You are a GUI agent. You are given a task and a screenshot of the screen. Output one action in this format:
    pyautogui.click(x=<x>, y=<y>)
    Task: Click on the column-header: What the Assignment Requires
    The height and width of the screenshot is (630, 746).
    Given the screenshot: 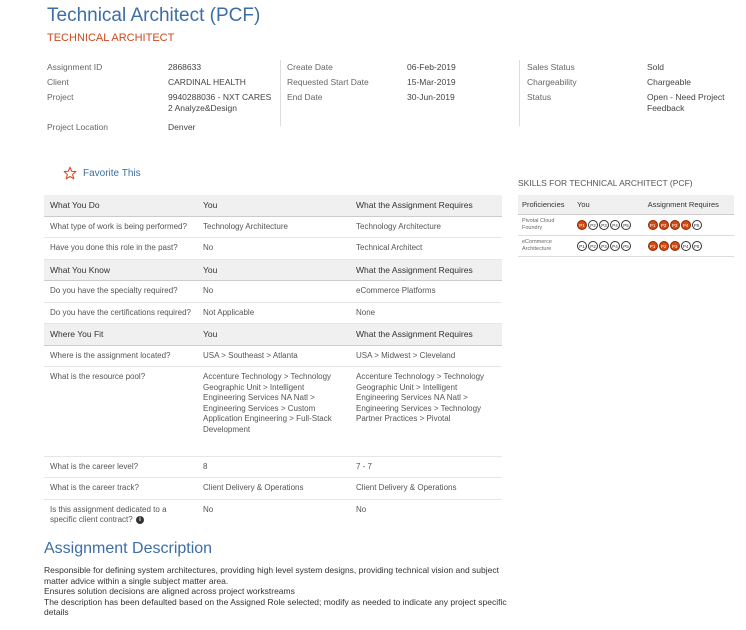 What is the action you would take?
    pyautogui.click(x=426, y=334)
    